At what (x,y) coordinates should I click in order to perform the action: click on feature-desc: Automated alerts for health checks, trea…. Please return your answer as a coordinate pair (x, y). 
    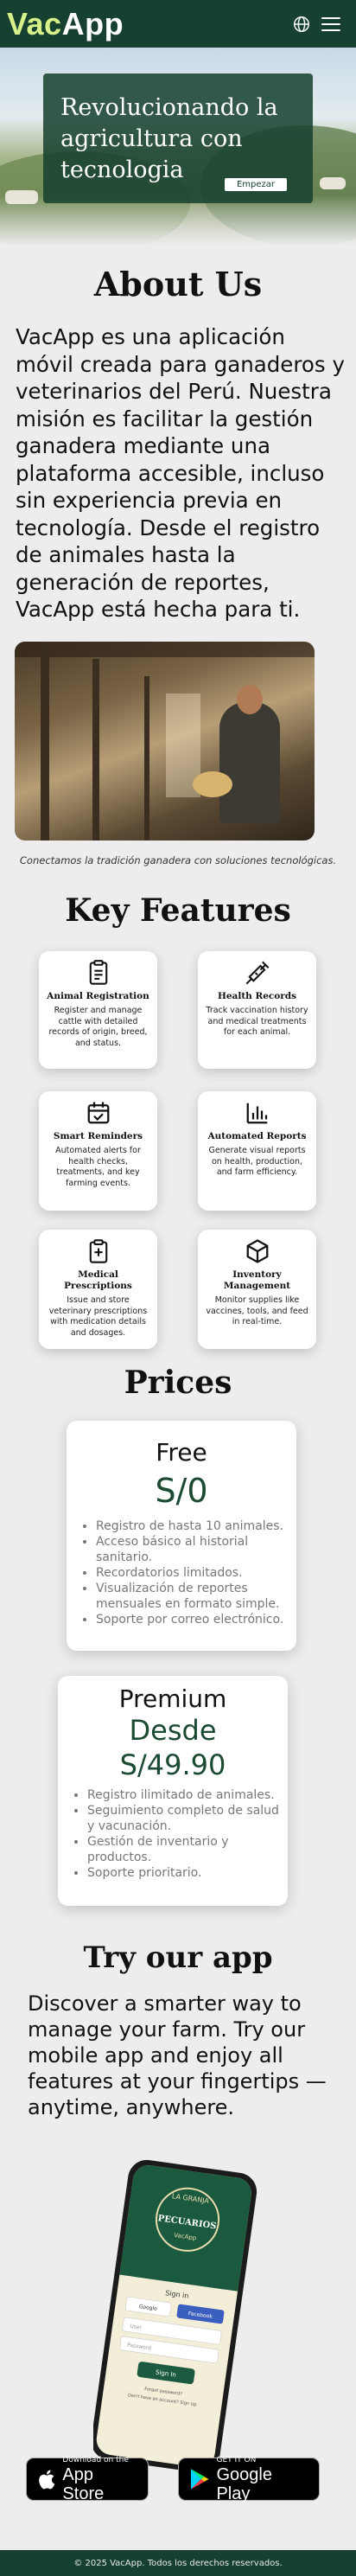
    Looking at the image, I should click on (98, 1167).